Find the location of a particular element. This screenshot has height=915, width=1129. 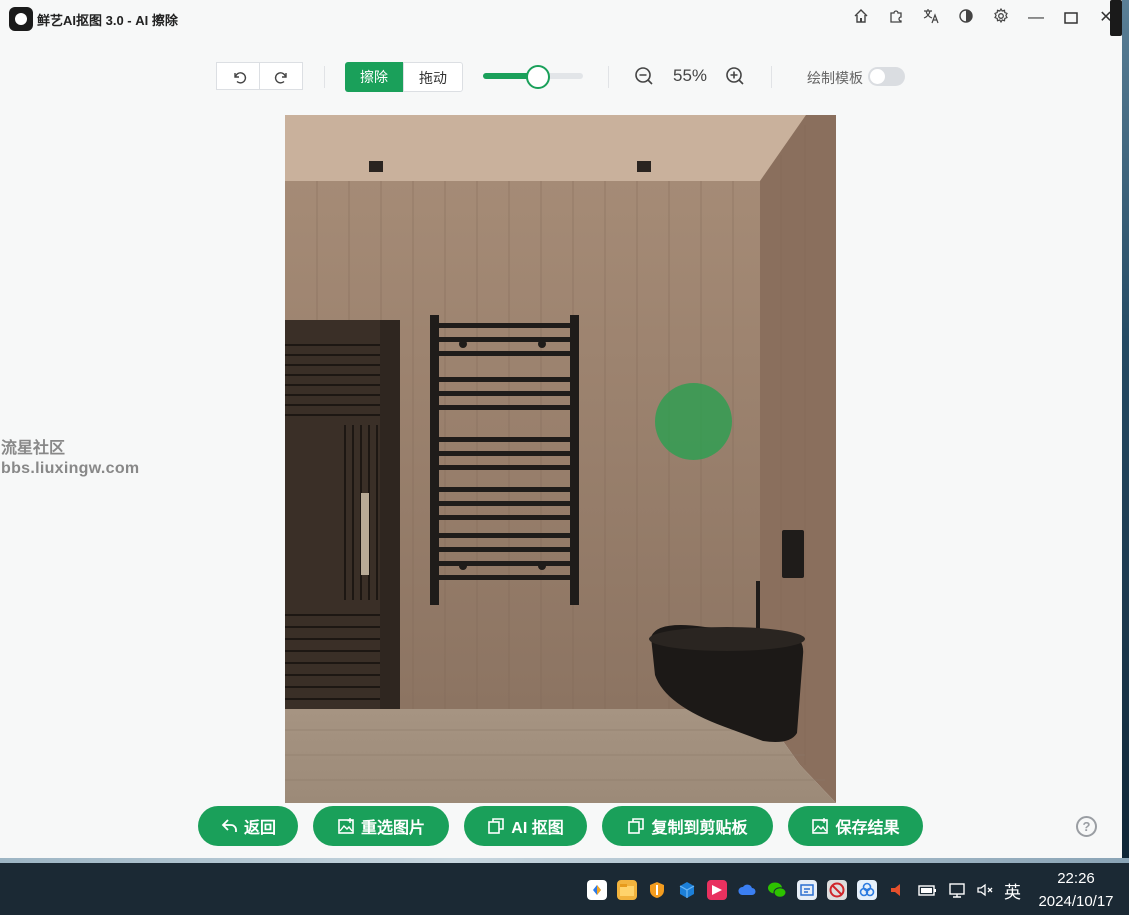

cloud-drive-tray-icon is located at coordinates (747, 890).